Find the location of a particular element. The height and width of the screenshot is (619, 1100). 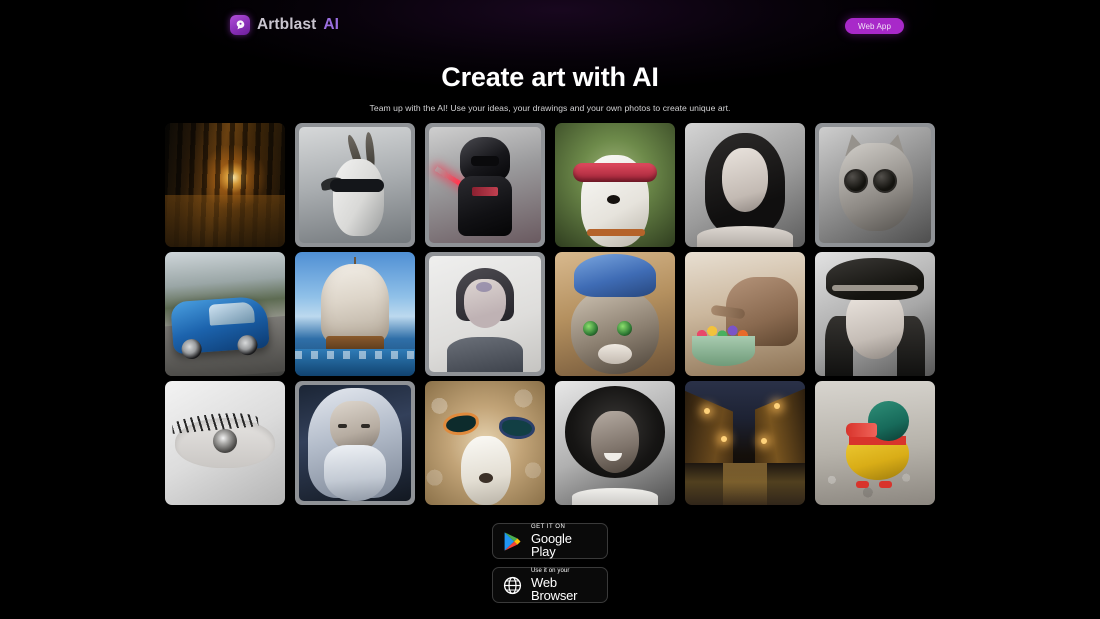

gallery-tile-night-street is located at coordinates (745, 443).